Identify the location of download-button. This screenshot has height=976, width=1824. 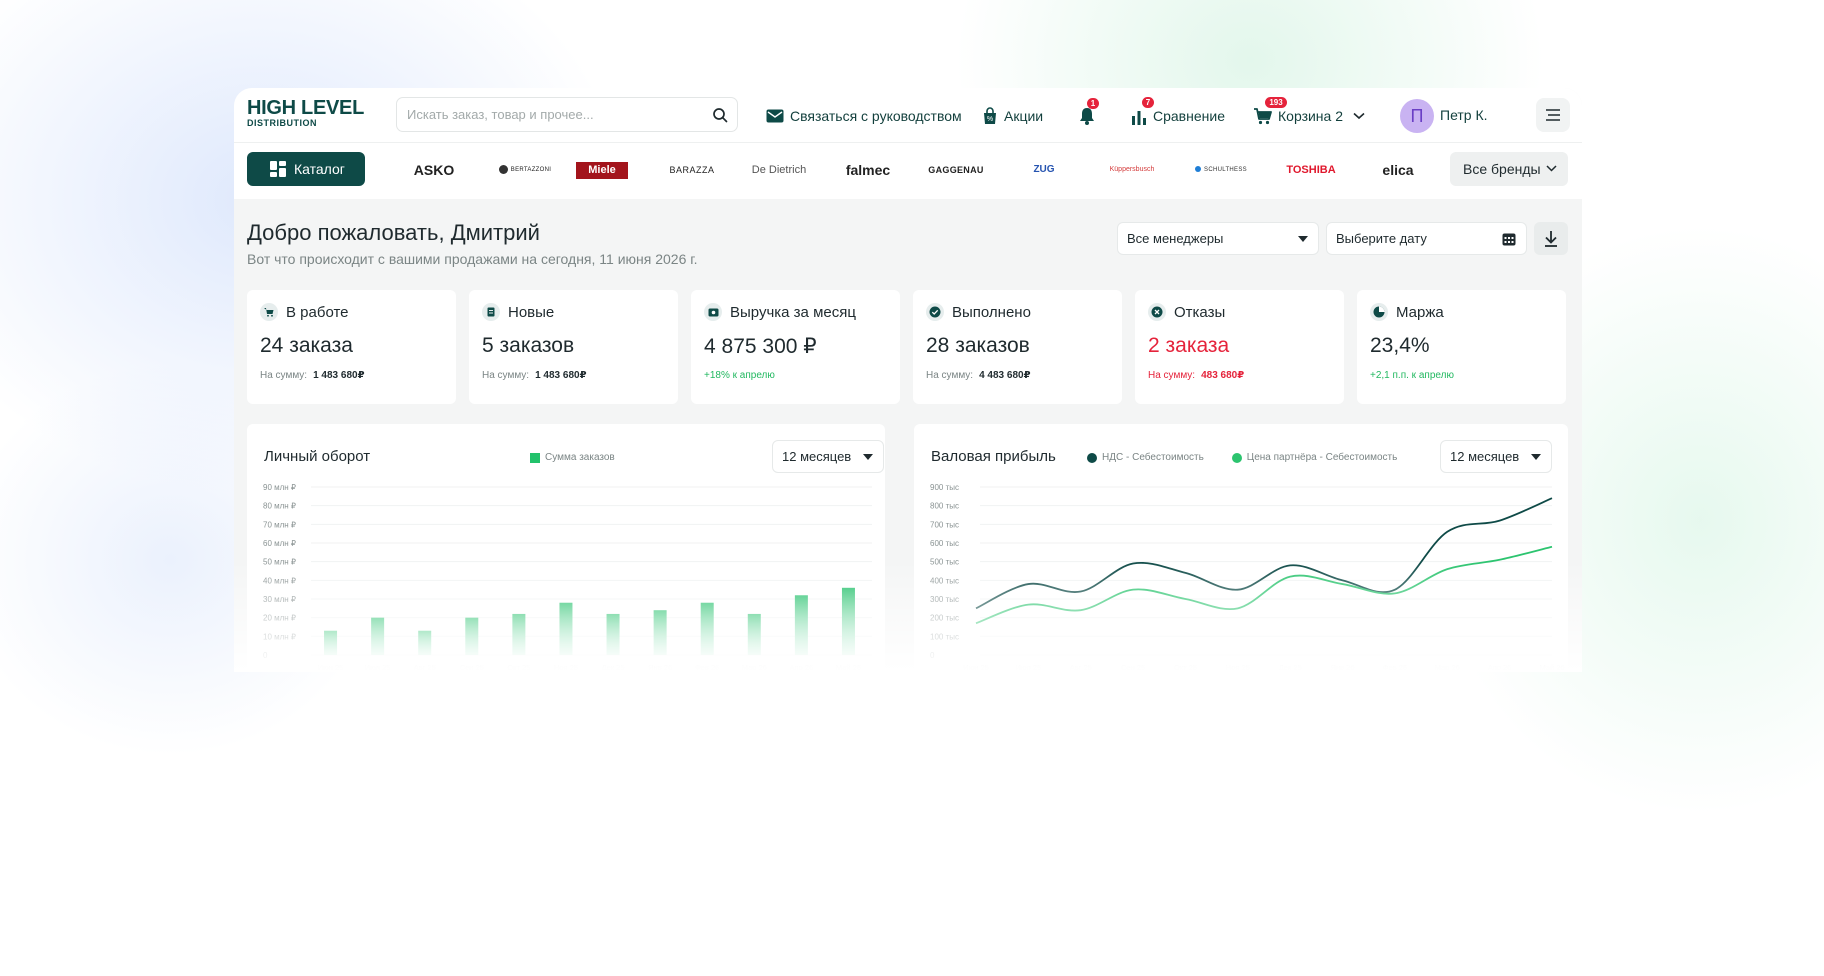
(1551, 238).